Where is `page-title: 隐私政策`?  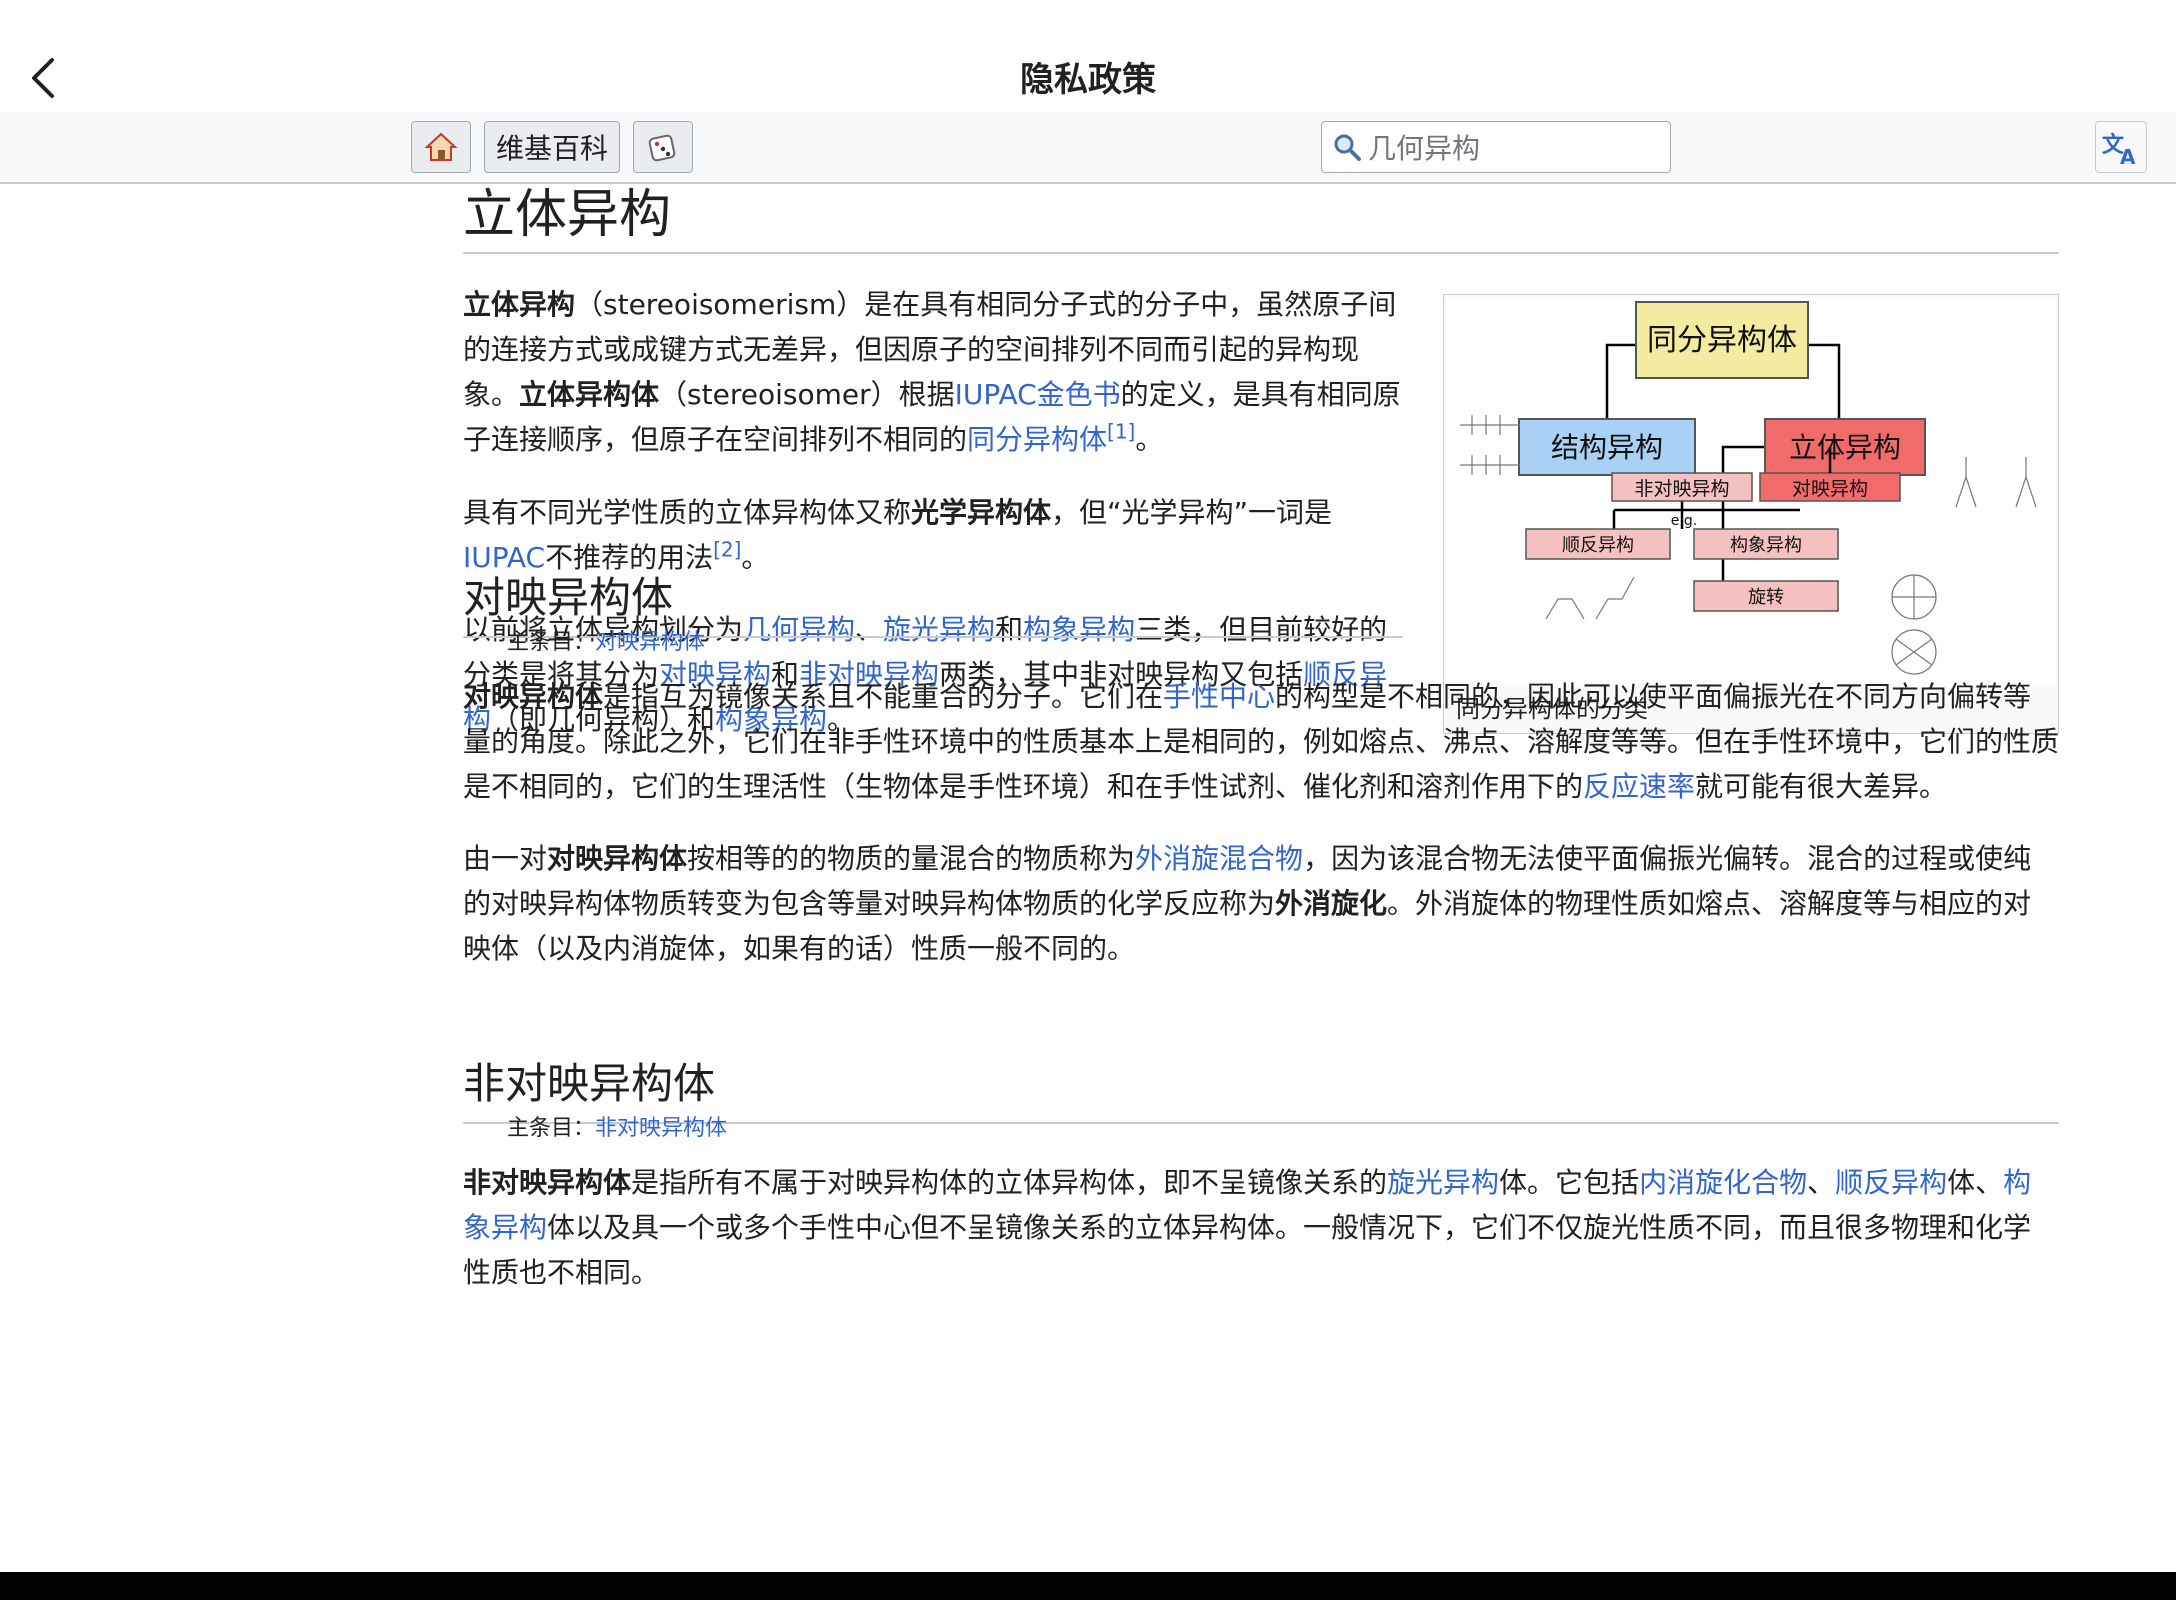 page-title: 隐私政策 is located at coordinates (1088, 80).